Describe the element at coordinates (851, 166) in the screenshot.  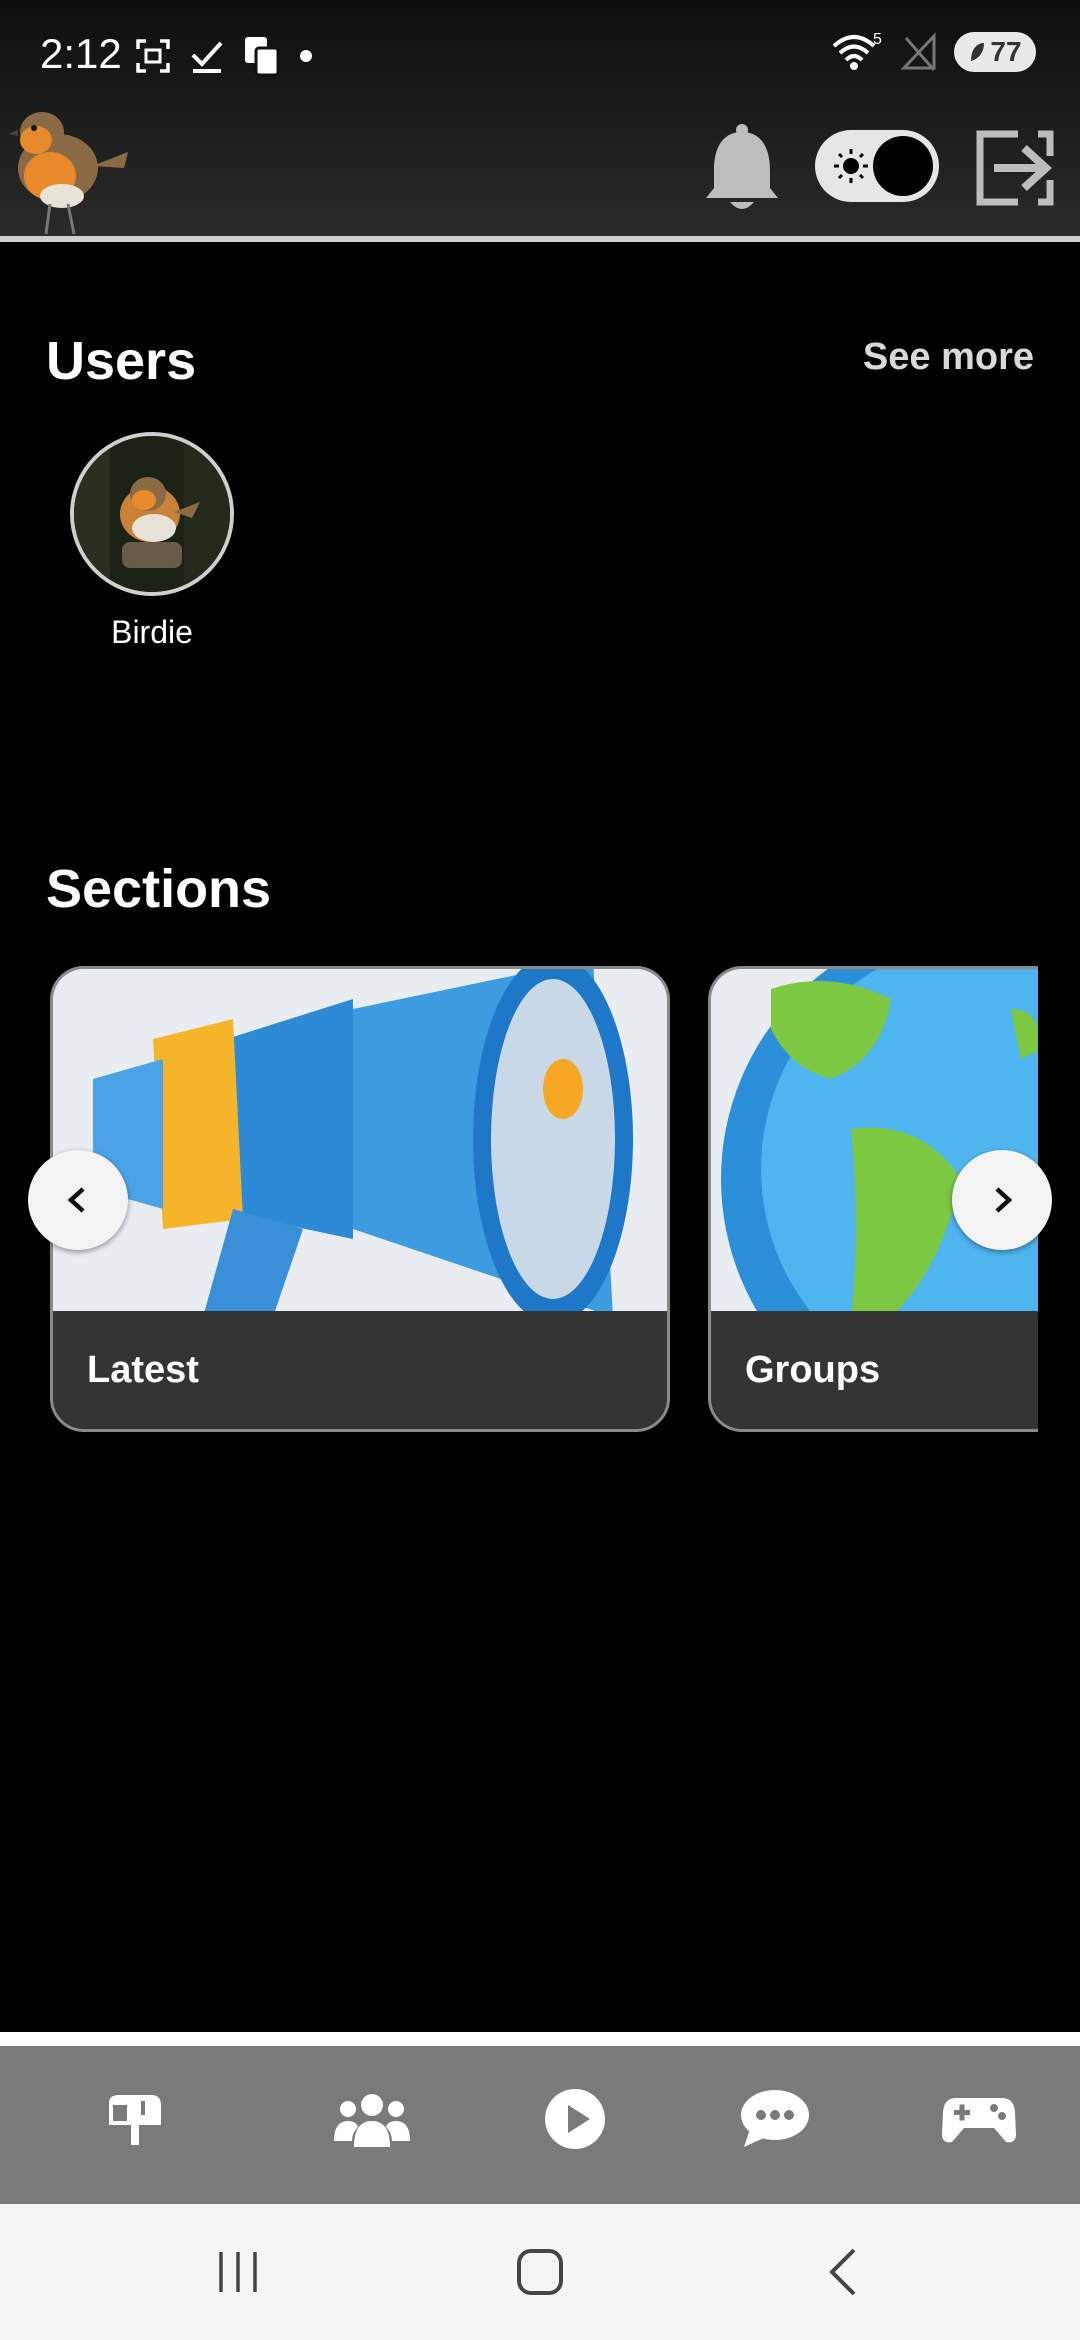
I see `sun-icon` at that location.